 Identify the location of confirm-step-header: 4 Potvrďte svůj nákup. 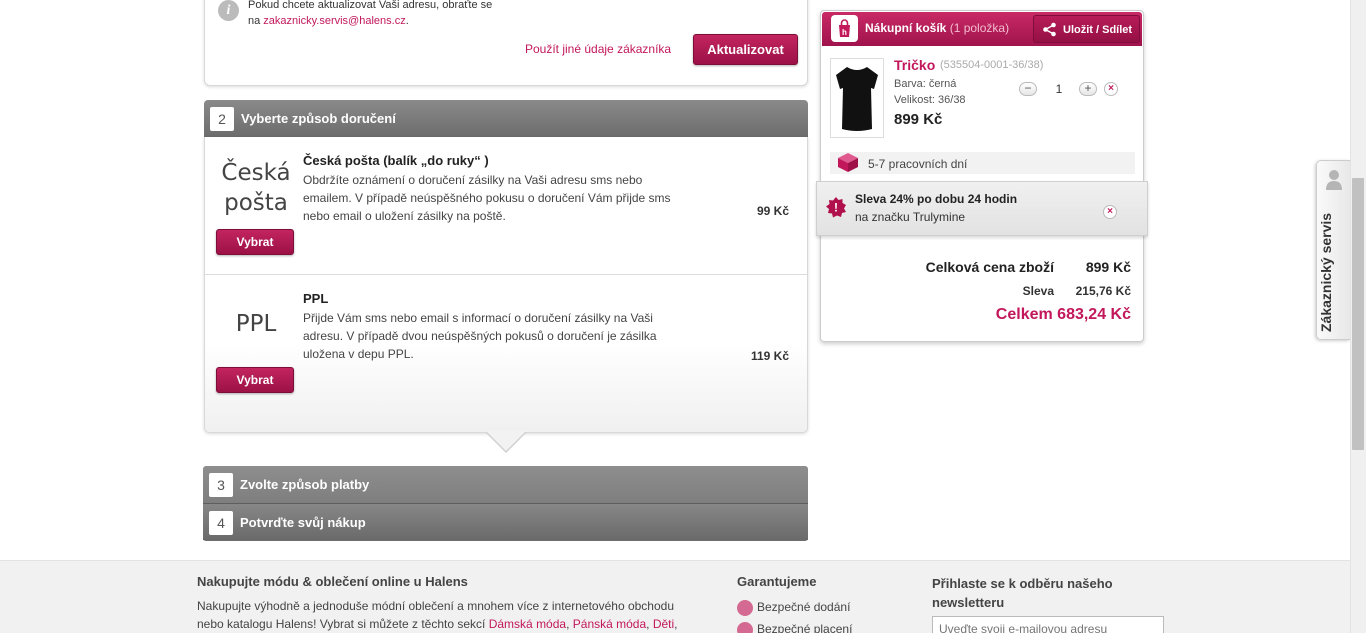
(505, 521).